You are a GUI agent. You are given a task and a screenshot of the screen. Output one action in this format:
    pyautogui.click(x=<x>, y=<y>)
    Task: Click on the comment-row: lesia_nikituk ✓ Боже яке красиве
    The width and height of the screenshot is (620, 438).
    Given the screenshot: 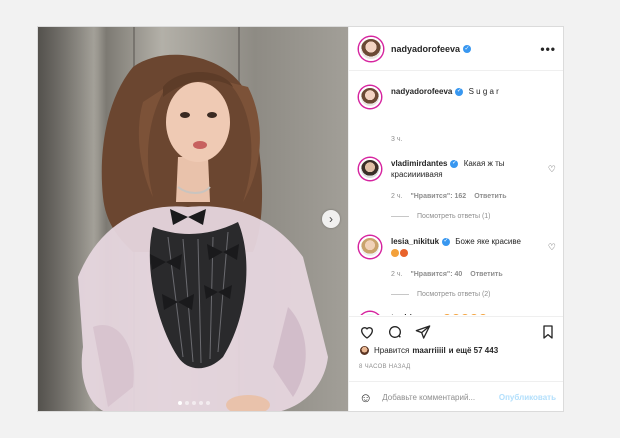 What is the action you would take?
    pyautogui.click(x=457, y=247)
    